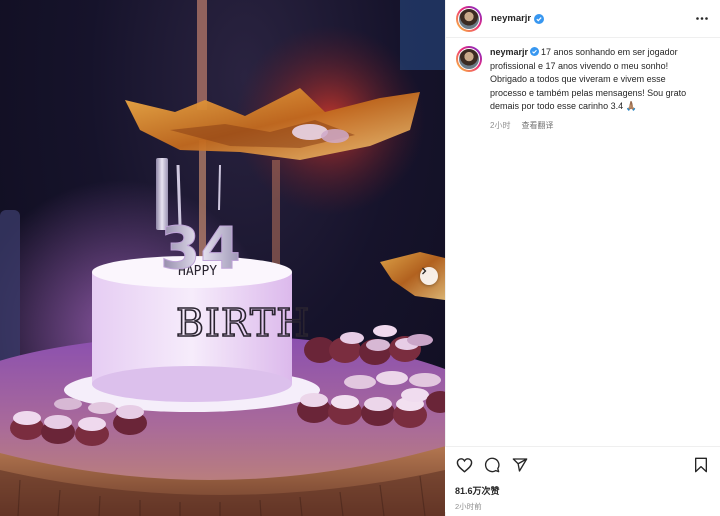 The width and height of the screenshot is (720, 516). I want to click on comment-icon, so click(492, 465).